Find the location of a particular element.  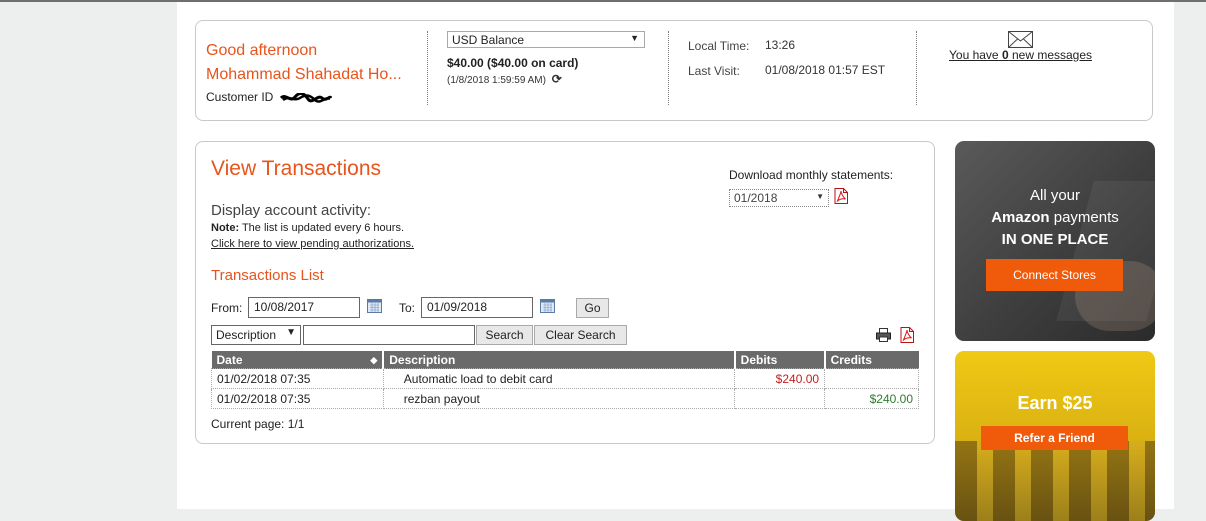

transactions-list-title: Transactions List is located at coordinates (267, 275).